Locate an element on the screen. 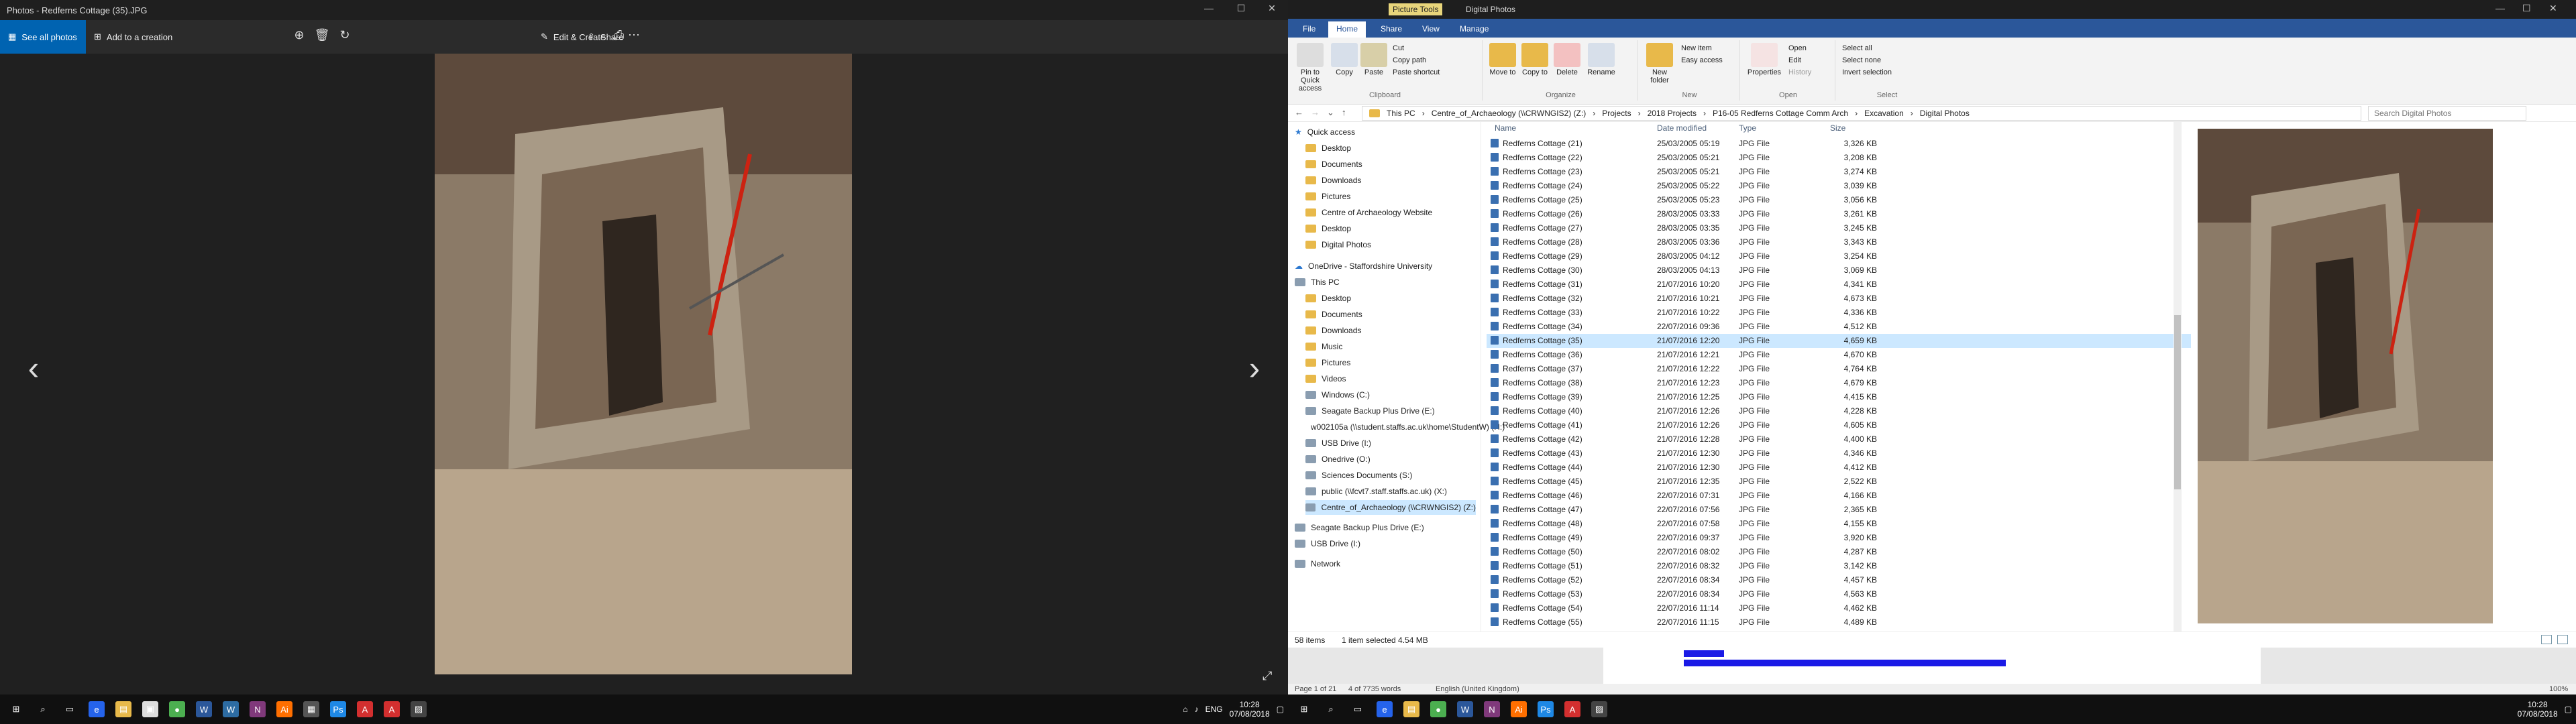 Image resolution: width=2576 pixels, height=724 pixels. nav-item: Videos is located at coordinates (1390, 378).